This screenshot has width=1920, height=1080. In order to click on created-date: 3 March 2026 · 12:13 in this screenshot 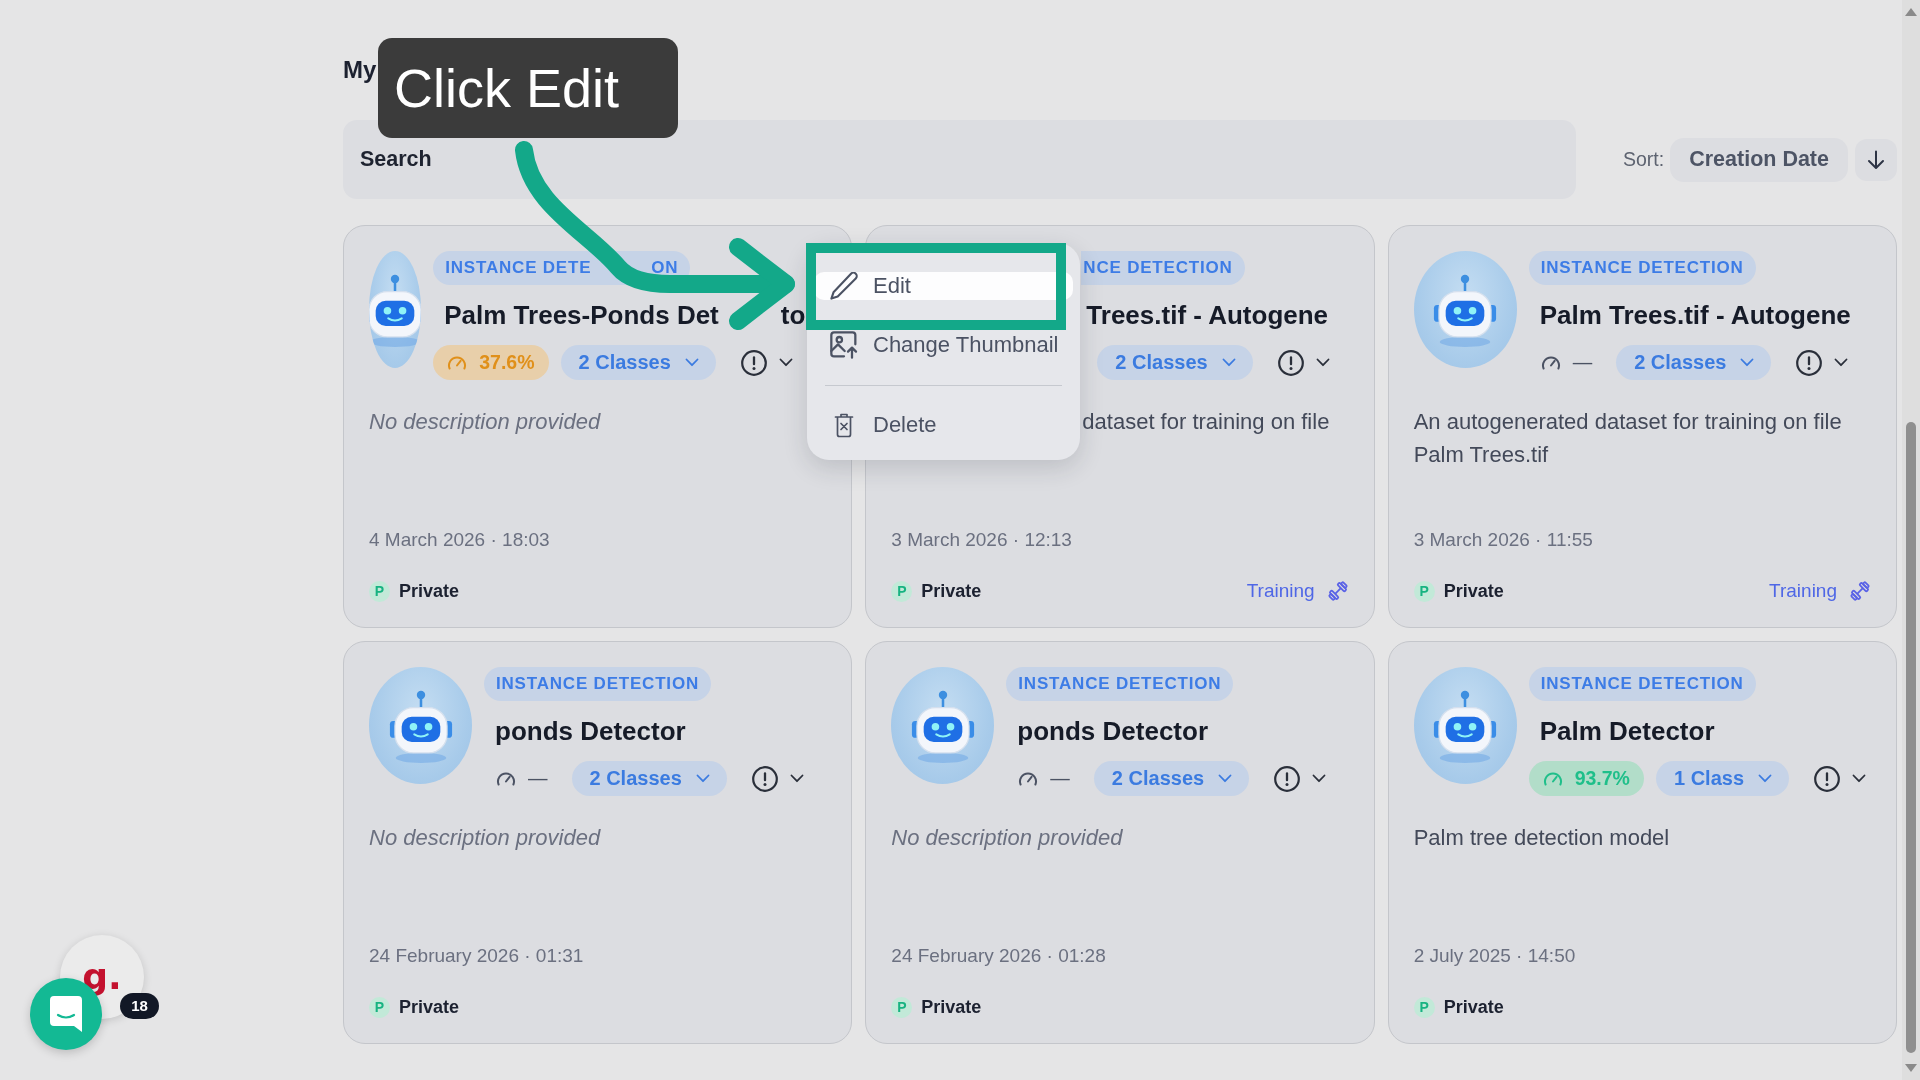, I will do `click(981, 540)`.